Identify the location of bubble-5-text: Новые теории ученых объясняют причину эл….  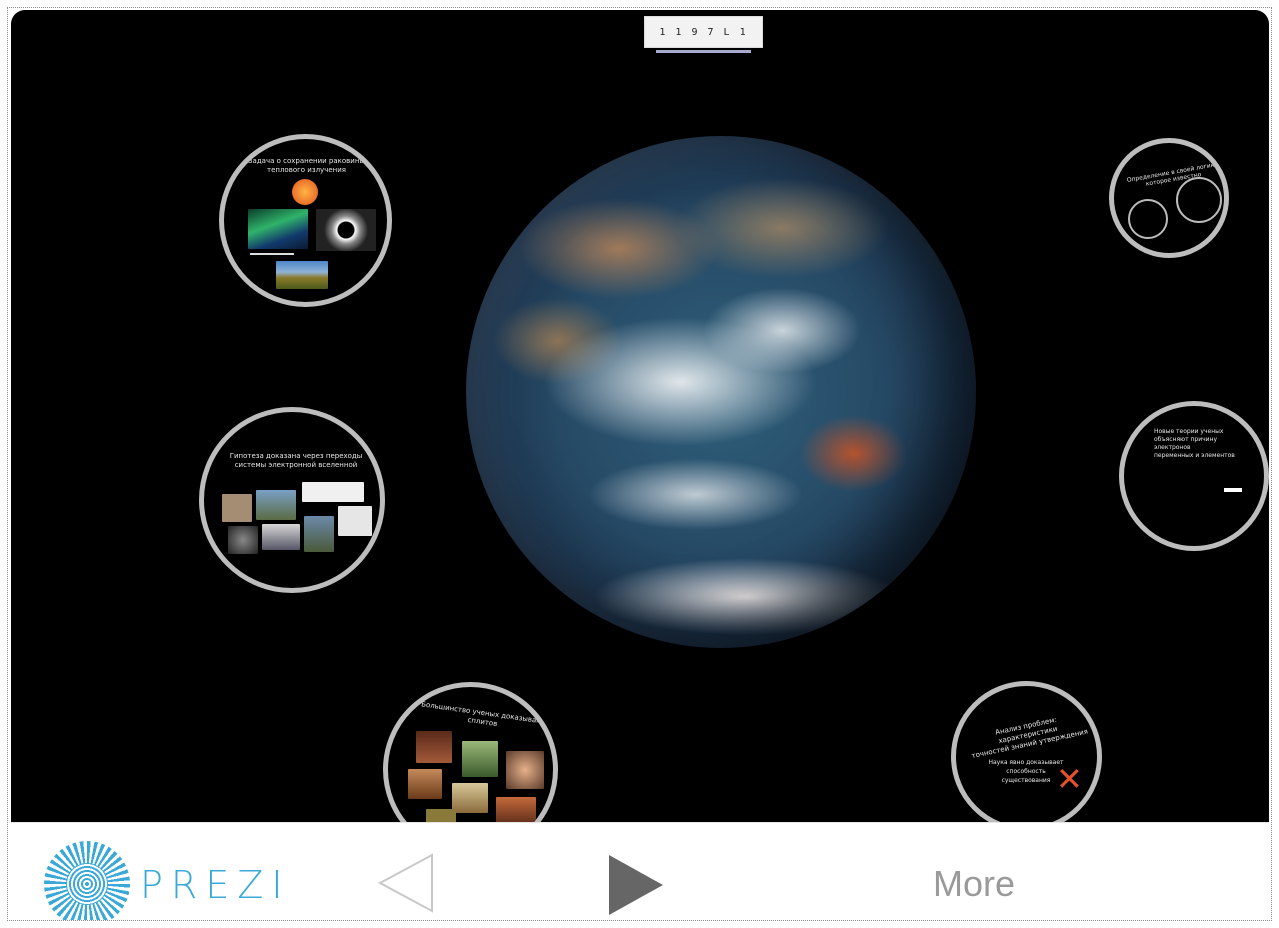
(1194, 443).